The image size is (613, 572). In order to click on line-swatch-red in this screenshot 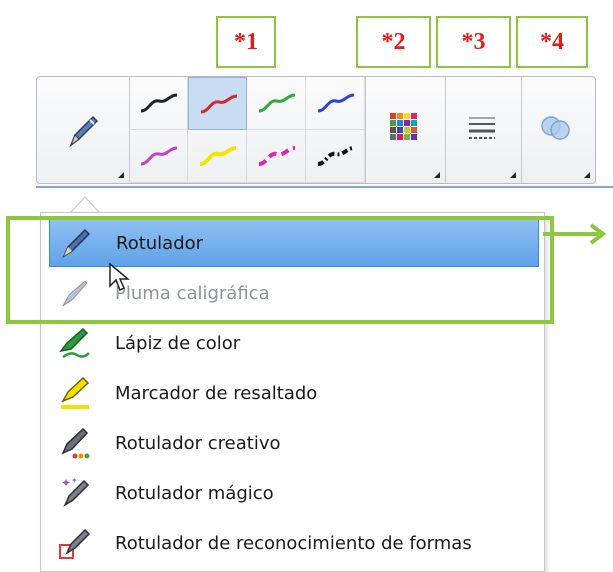, I will do `click(219, 104)`.